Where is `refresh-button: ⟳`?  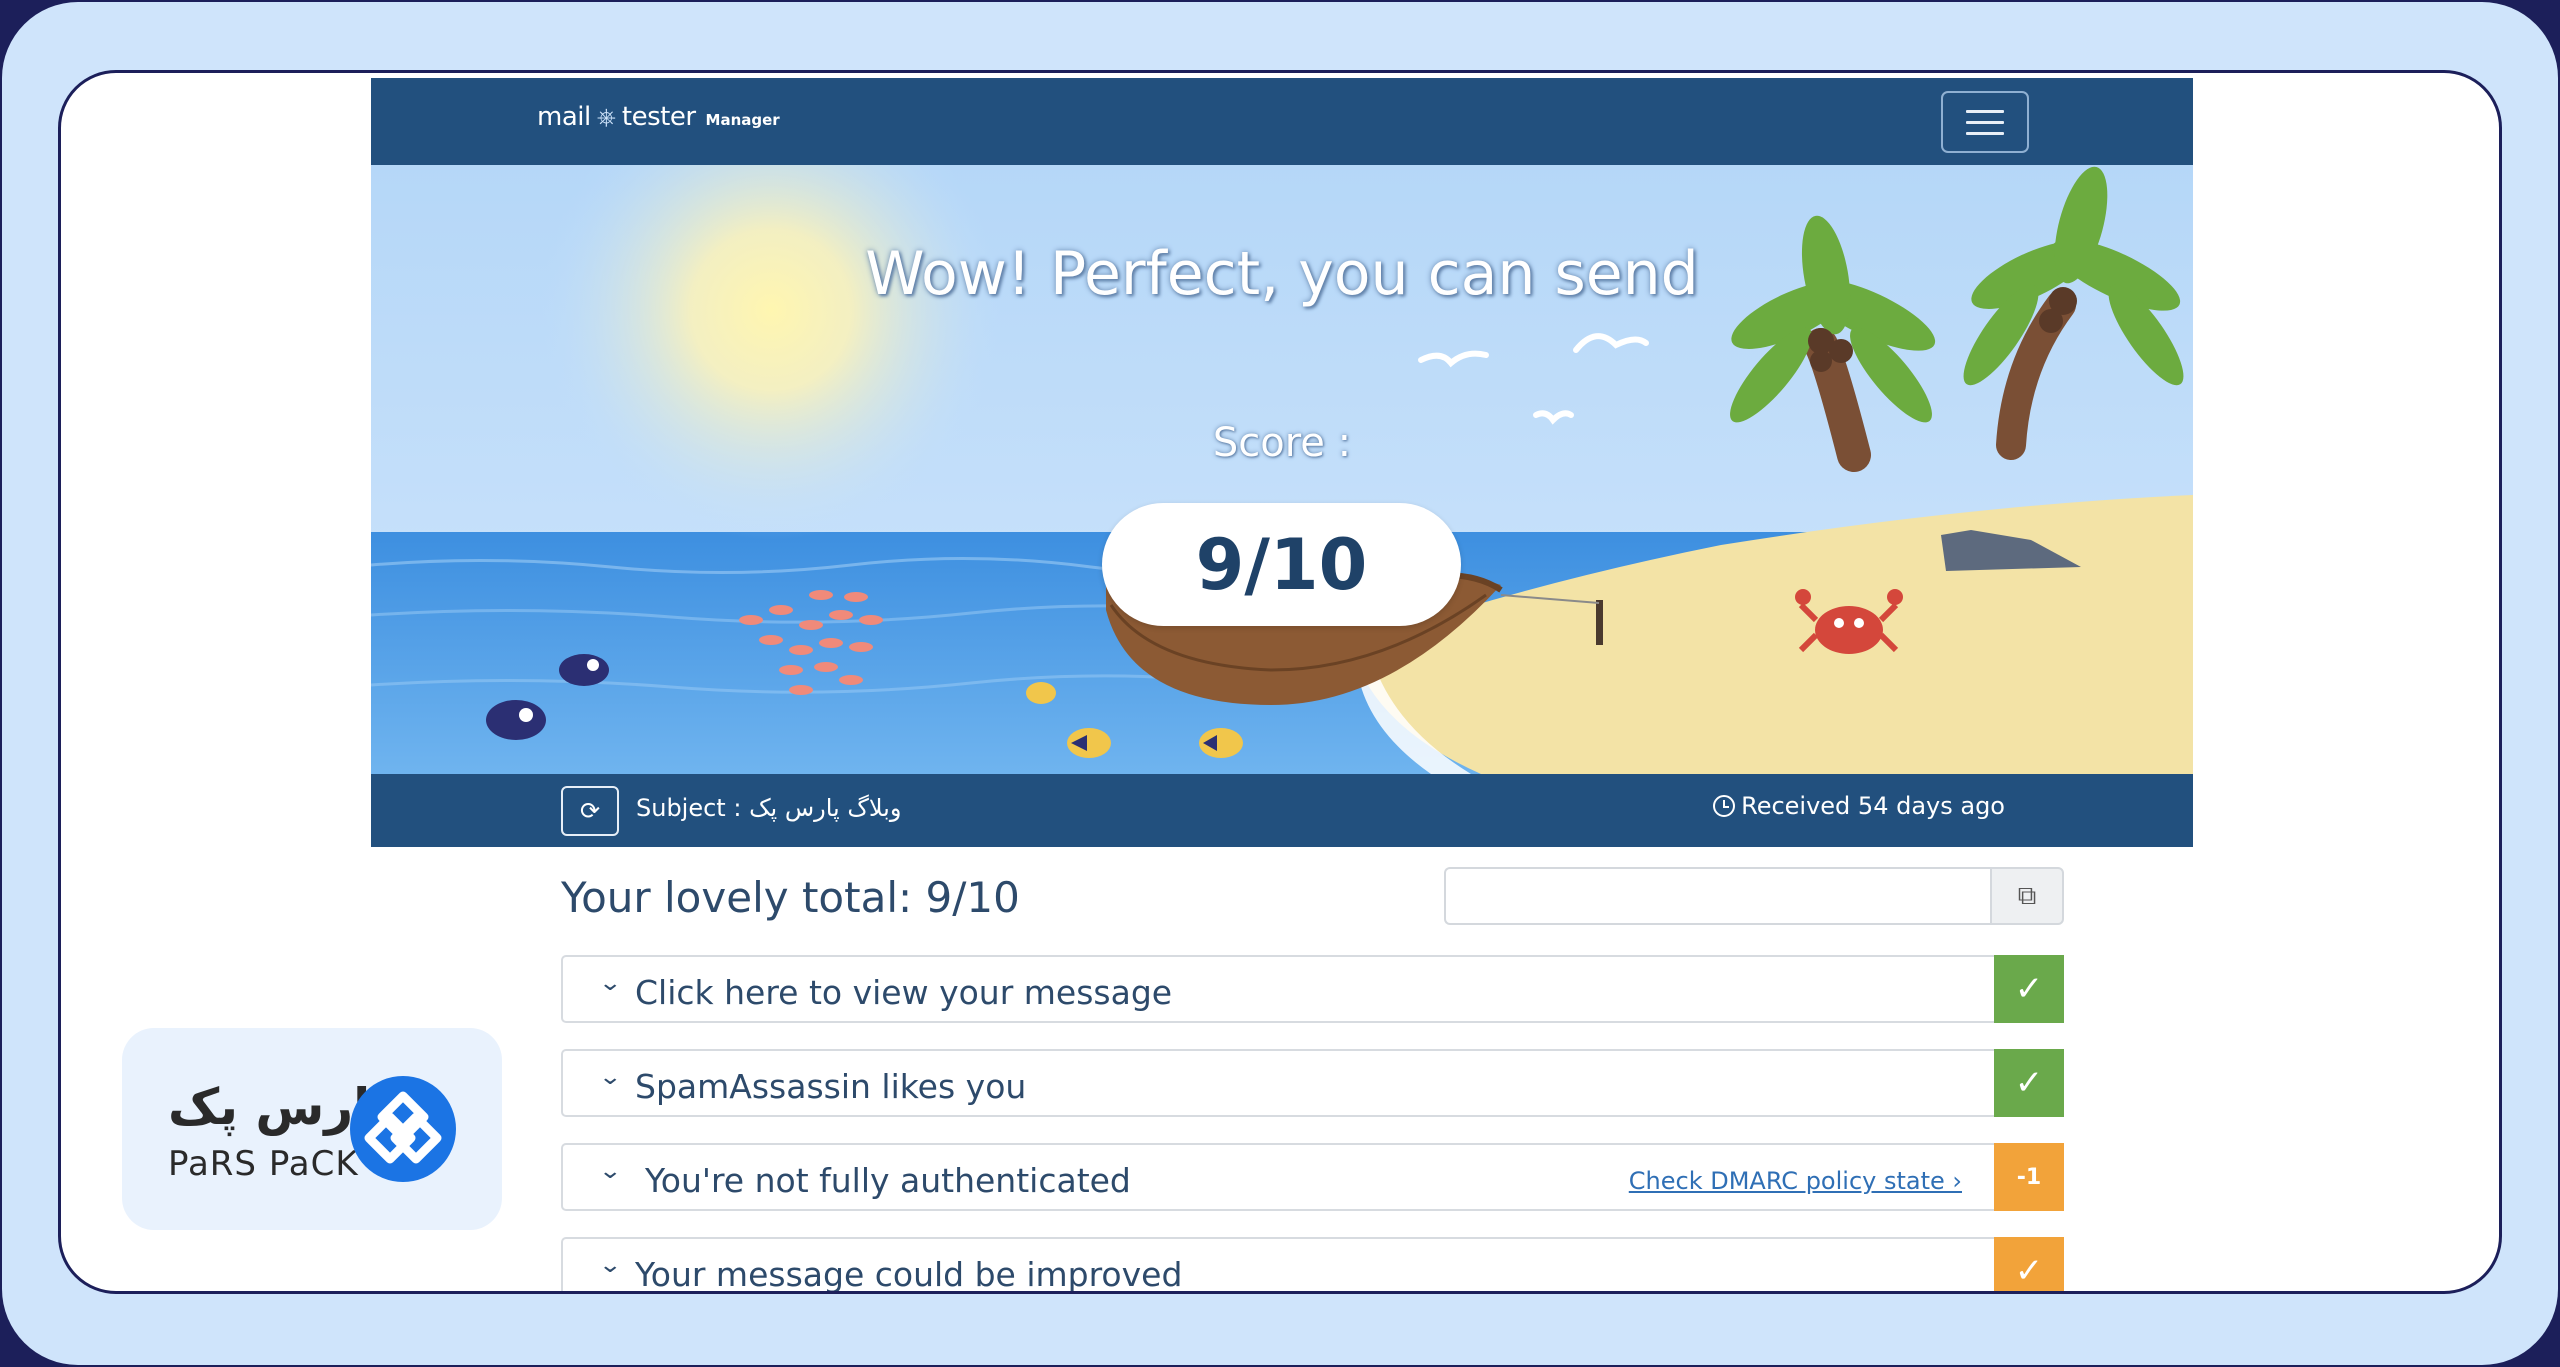 refresh-button: ⟳ is located at coordinates (590, 811).